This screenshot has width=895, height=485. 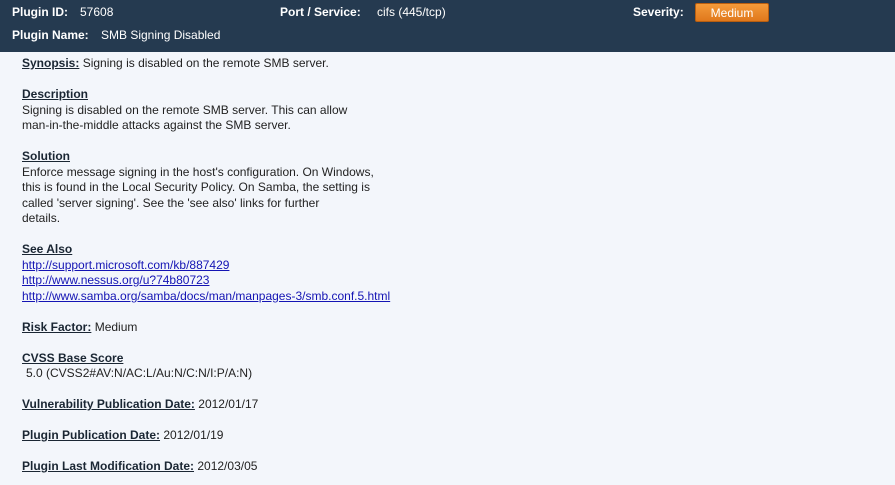 What do you see at coordinates (139, 373) in the screenshot?
I see `cvss-value: 5.0 (CVSS2#AV:N/AC:L/Au:N/C:N/I:P/A:N)` at bounding box center [139, 373].